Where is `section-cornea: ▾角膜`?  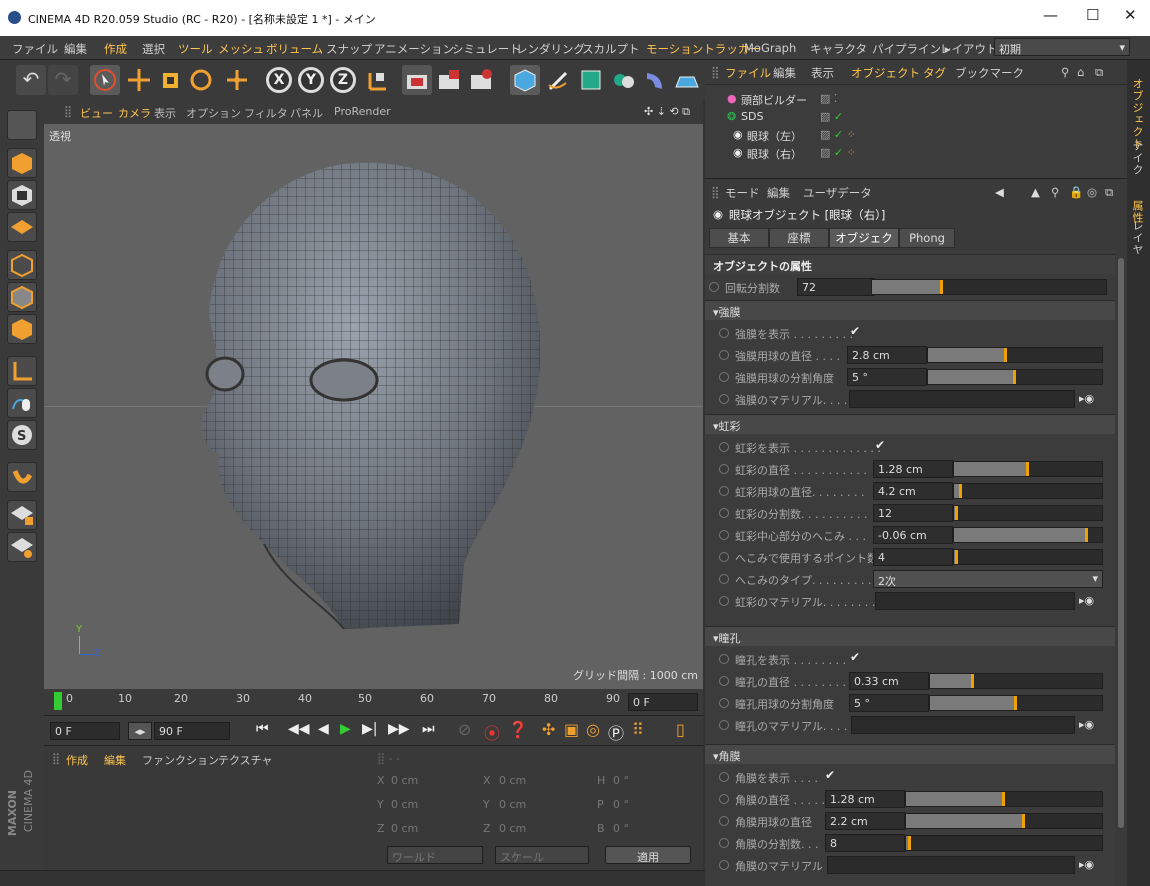
section-cornea: ▾角膜 is located at coordinates (910, 754).